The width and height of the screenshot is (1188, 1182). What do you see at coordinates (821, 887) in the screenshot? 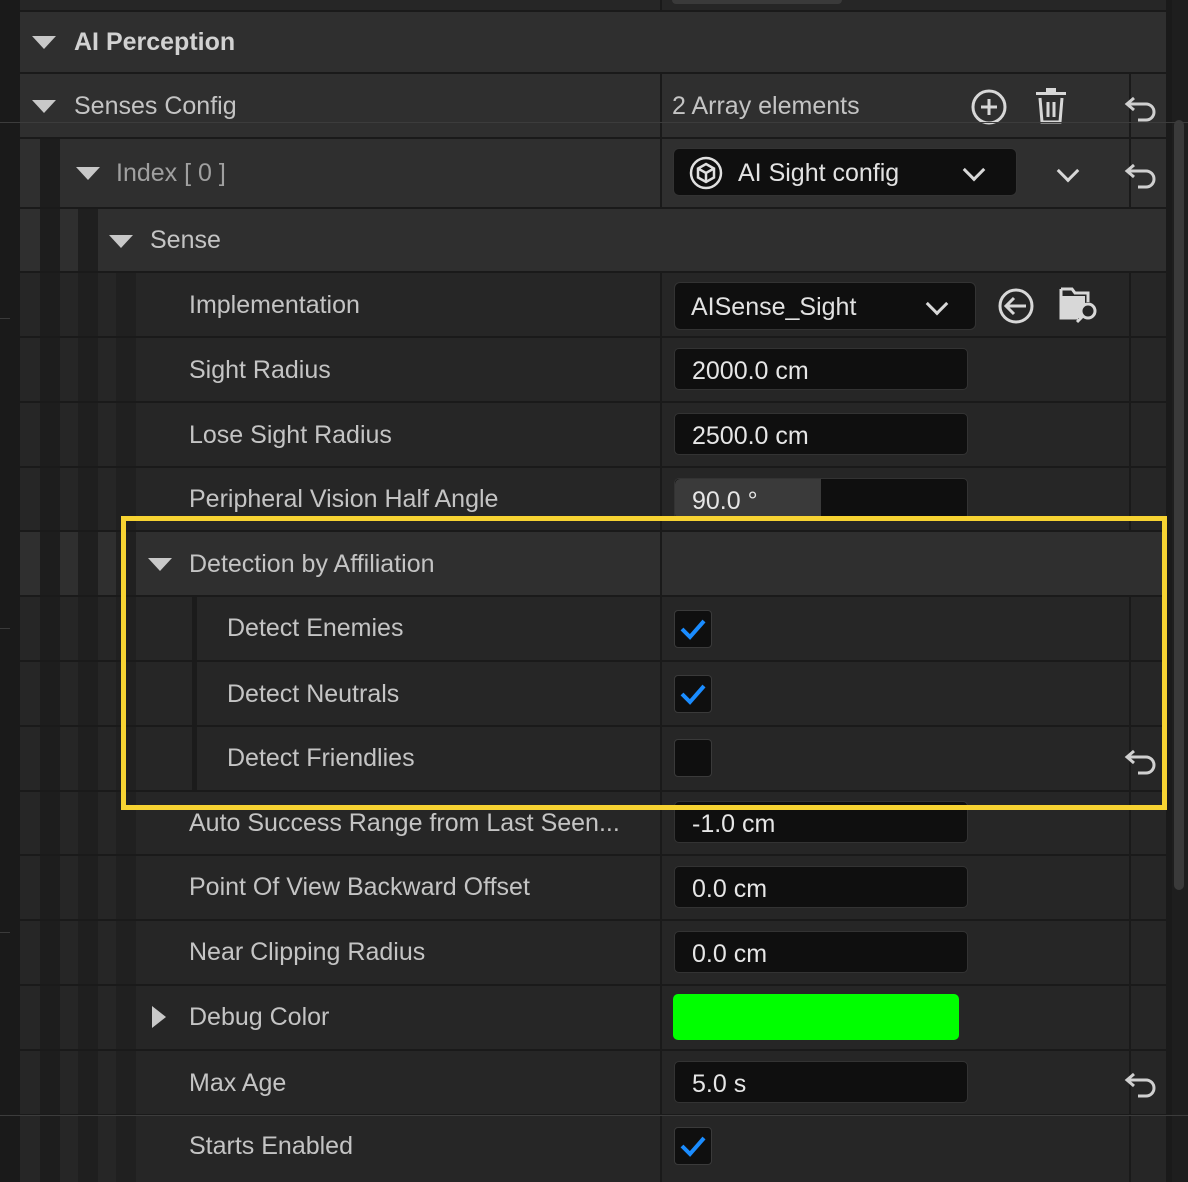
I see `pov-backward-offset-input: 0.0 cm` at bounding box center [821, 887].